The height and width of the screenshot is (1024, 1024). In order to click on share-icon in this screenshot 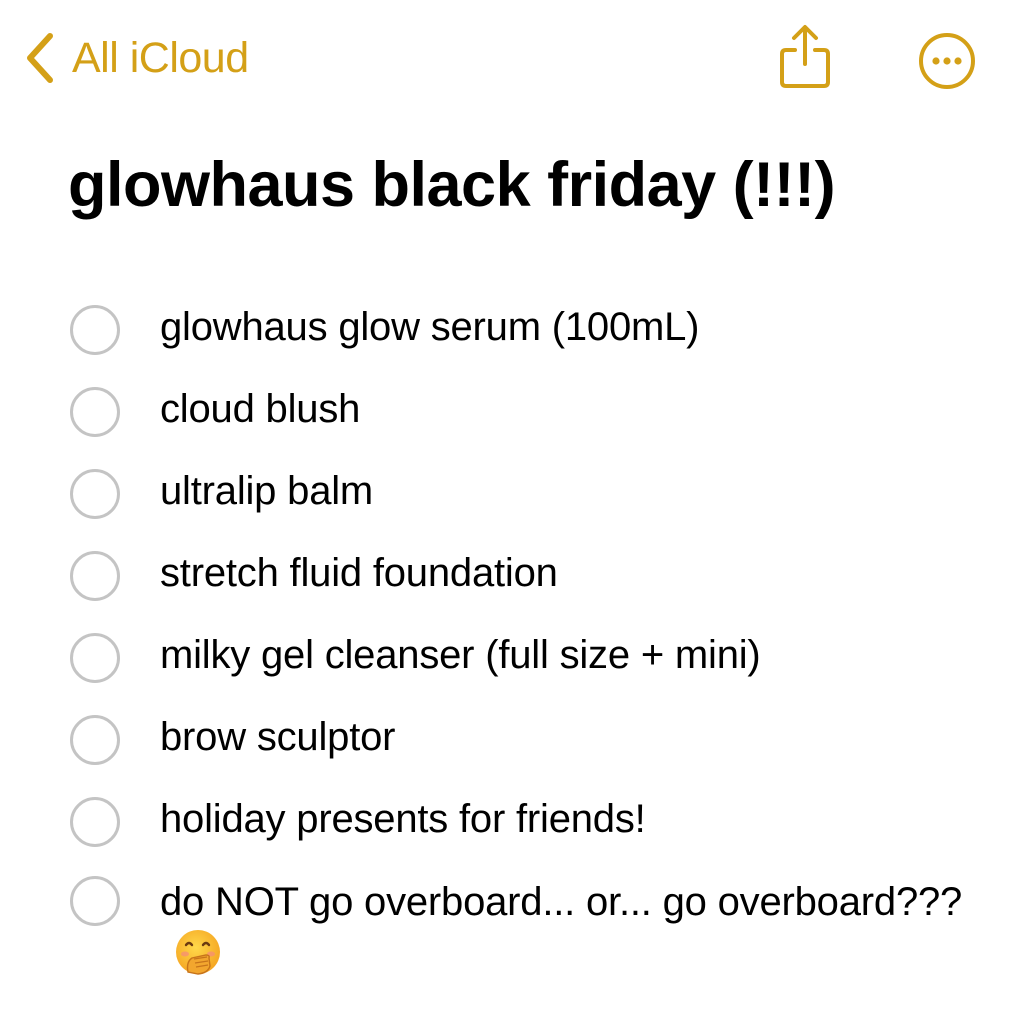, I will do `click(805, 57)`.